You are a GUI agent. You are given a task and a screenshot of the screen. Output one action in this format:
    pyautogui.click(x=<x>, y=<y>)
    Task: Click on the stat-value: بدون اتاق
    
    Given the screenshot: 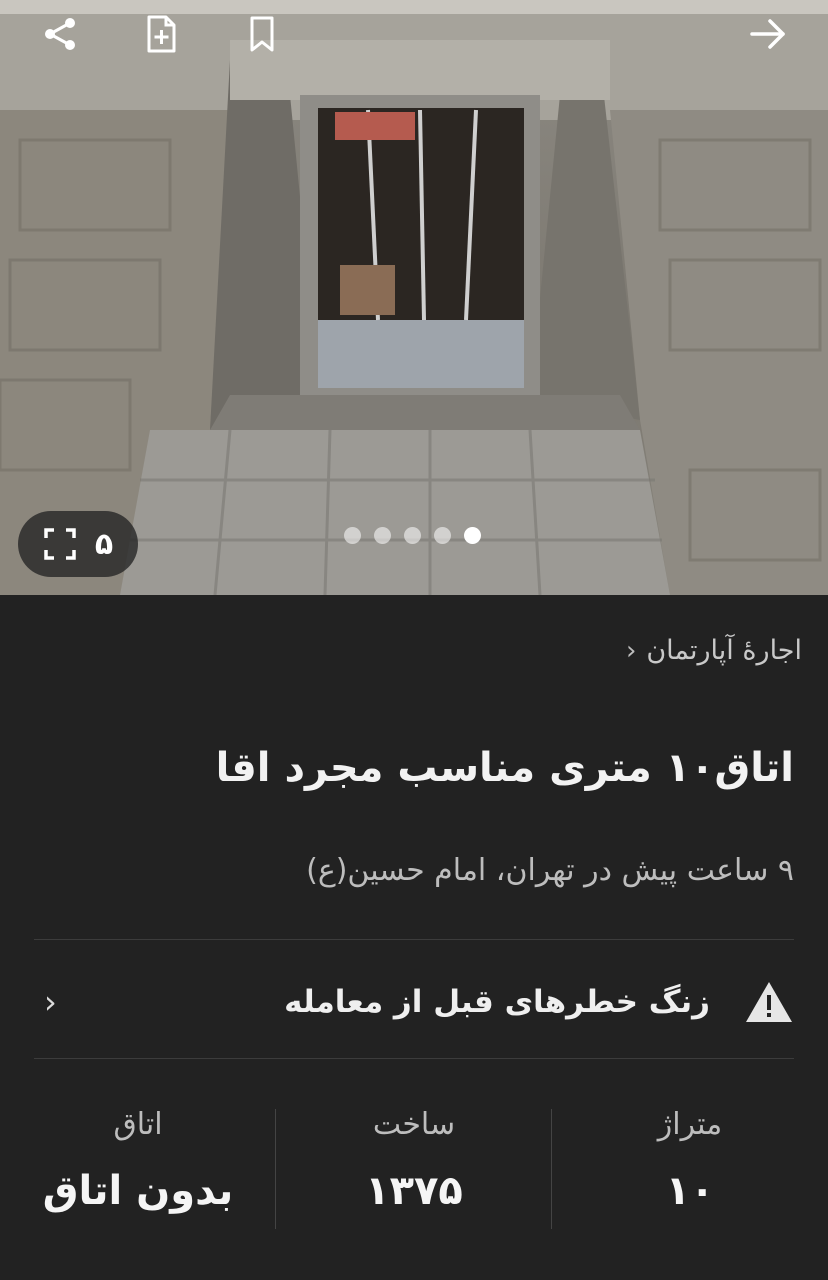 What is the action you would take?
    pyautogui.click(x=138, y=1191)
    